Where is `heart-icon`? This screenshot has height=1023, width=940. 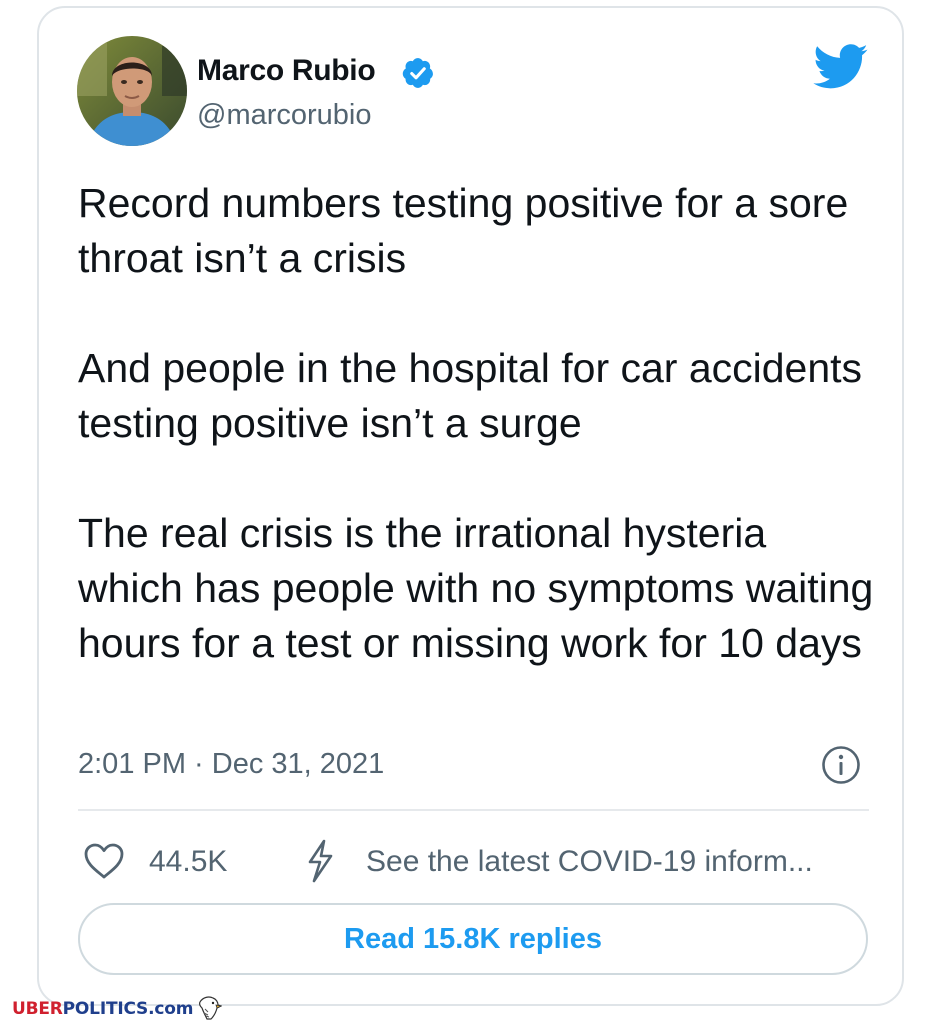 heart-icon is located at coordinates (104, 861).